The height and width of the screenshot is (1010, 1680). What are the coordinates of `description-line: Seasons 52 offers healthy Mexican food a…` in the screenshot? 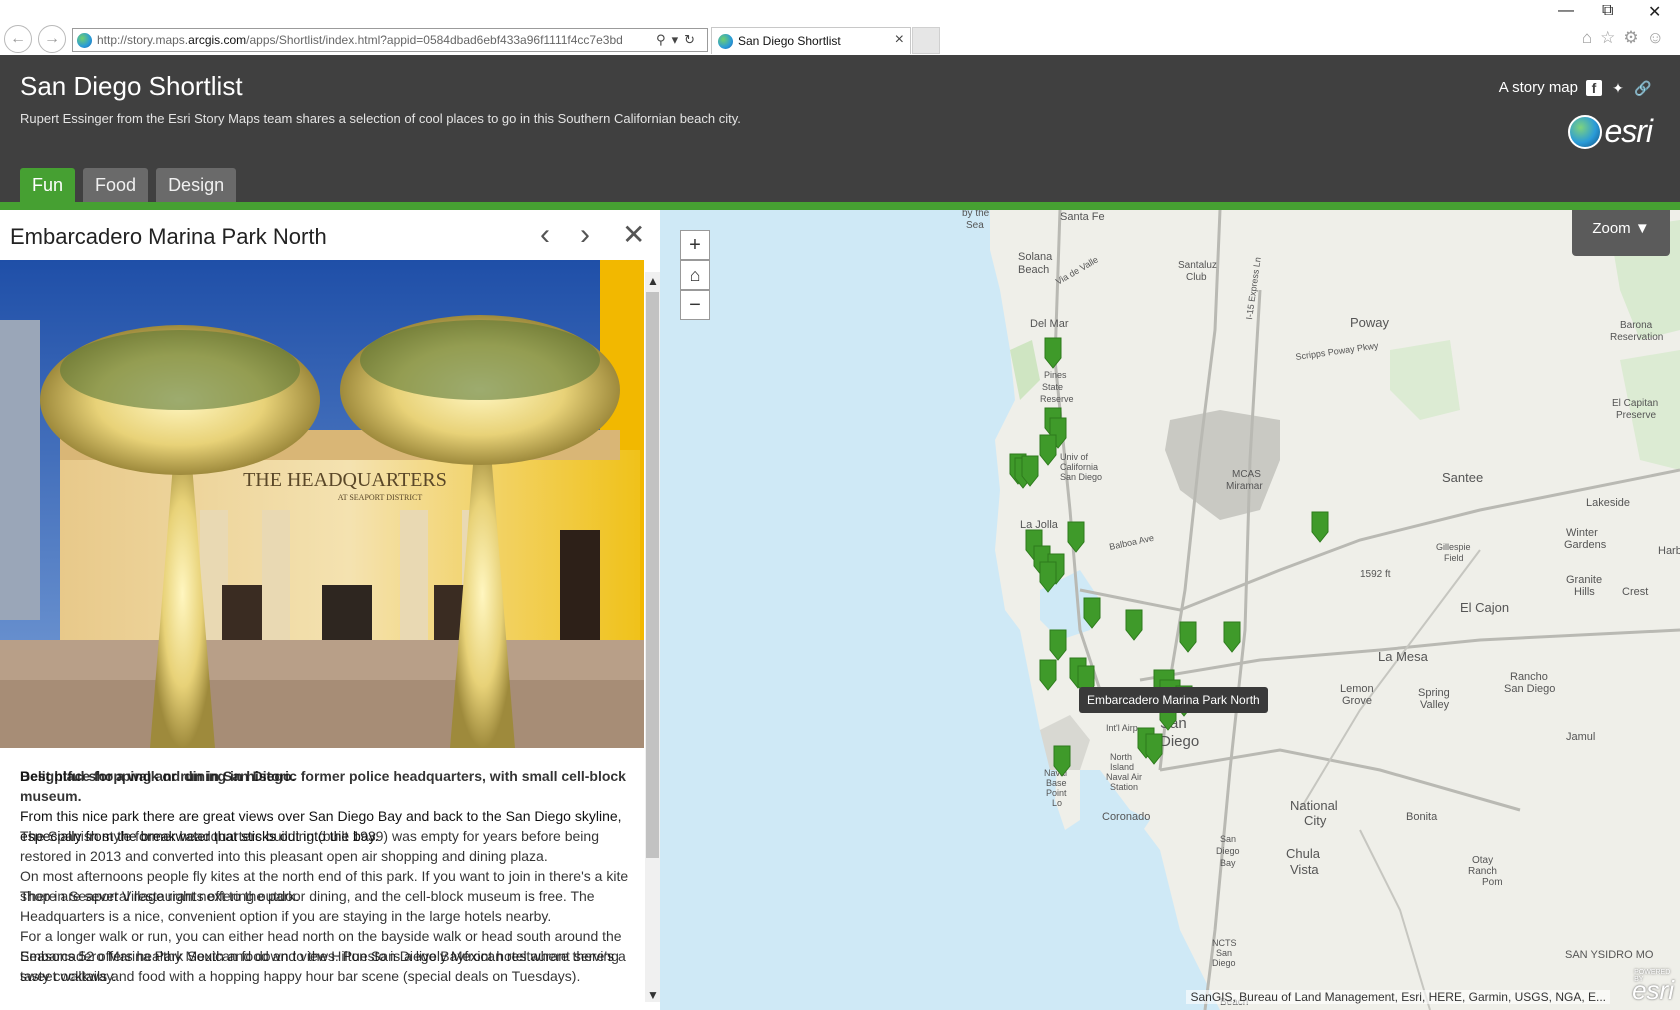 It's located at (319, 966).